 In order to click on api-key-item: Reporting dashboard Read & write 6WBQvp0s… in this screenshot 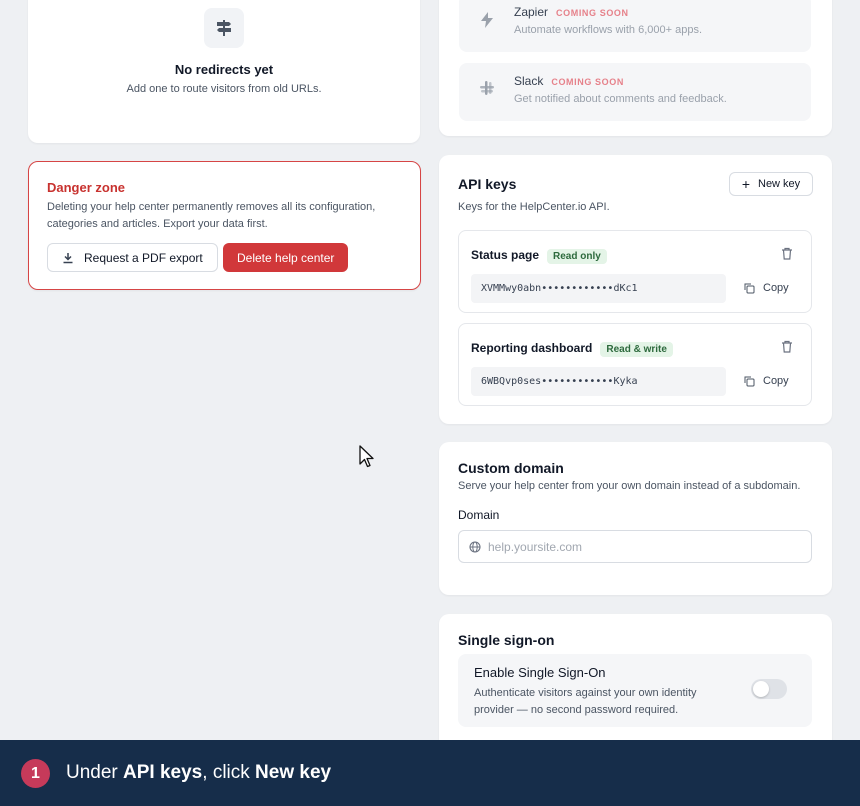, I will do `click(635, 364)`.